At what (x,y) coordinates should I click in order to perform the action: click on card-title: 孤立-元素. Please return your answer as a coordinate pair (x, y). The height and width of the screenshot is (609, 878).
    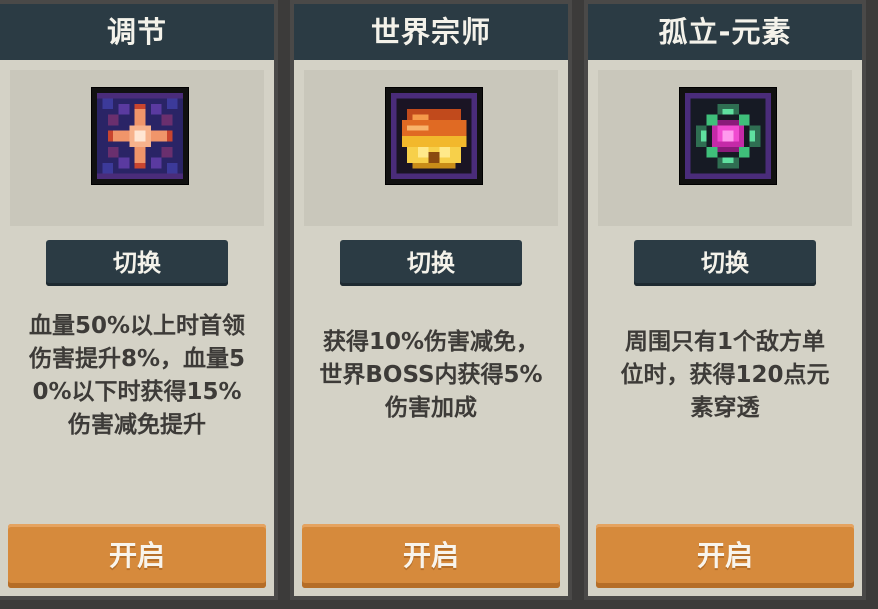
    Looking at the image, I should click on (725, 32).